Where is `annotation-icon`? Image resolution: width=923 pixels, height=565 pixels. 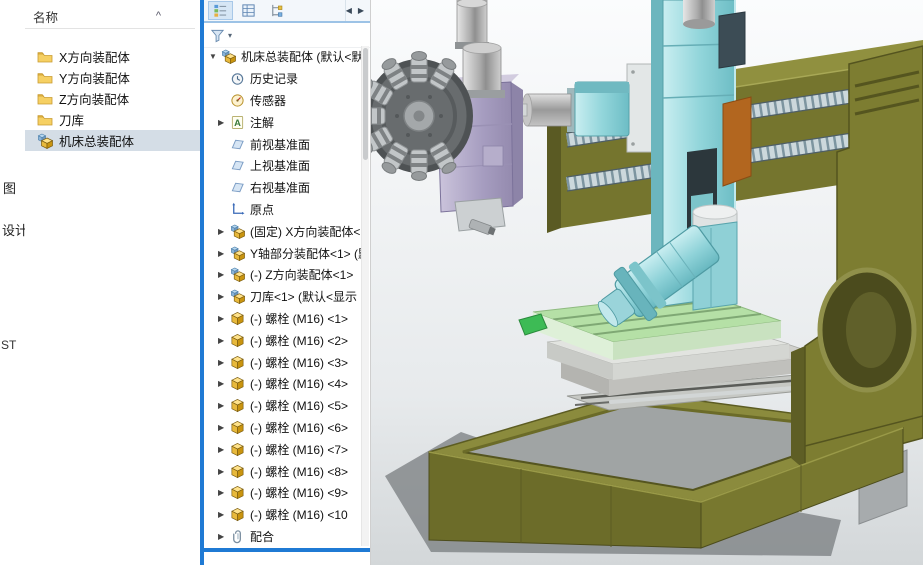
annotation-icon is located at coordinates (237, 122).